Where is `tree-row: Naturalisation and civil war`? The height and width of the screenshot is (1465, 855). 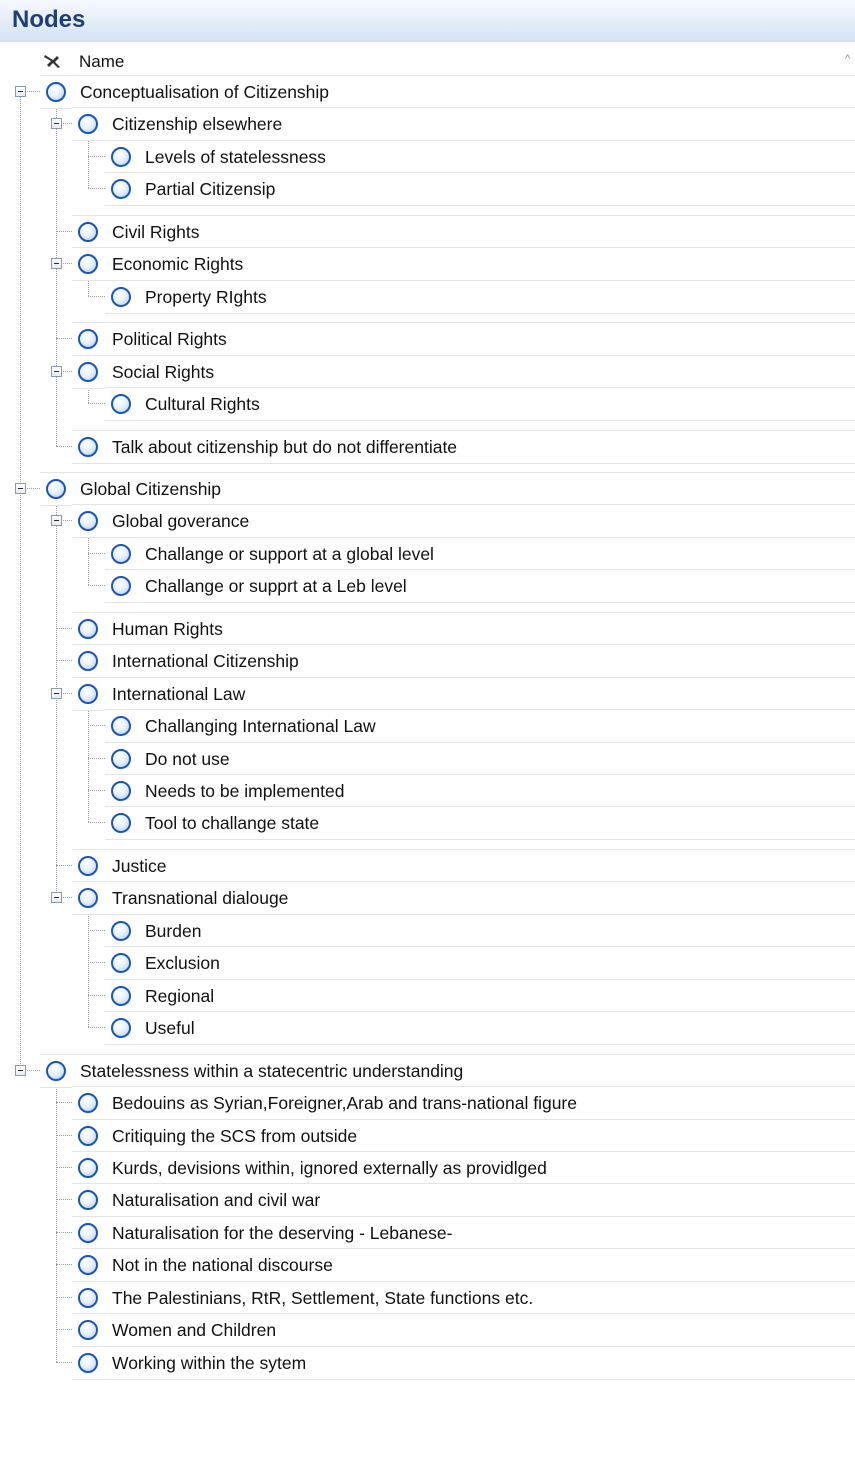 tree-row: Naturalisation and civil war is located at coordinates (463, 1200).